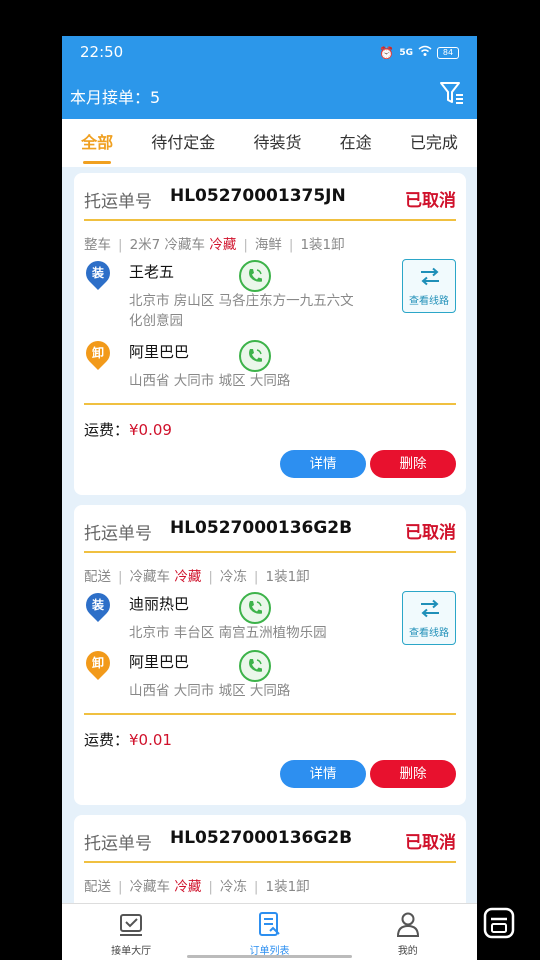 The width and height of the screenshot is (540, 960). Describe the element at coordinates (277, 143) in the screenshot. I see `tab-pending-loading: 待装货` at that location.